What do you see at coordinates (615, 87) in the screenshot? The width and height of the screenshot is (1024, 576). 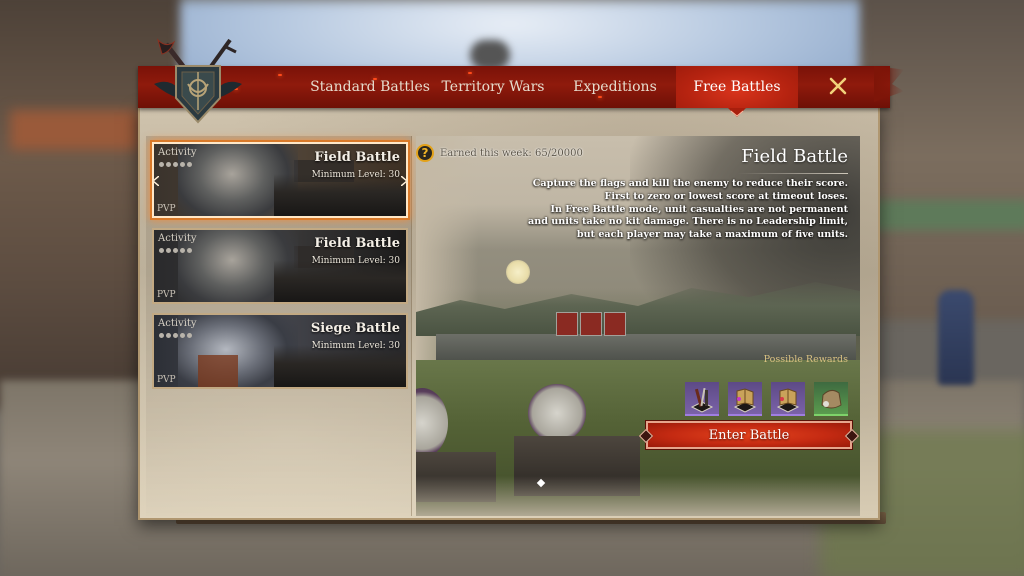 I see `tab-expeditions: Expeditions` at bounding box center [615, 87].